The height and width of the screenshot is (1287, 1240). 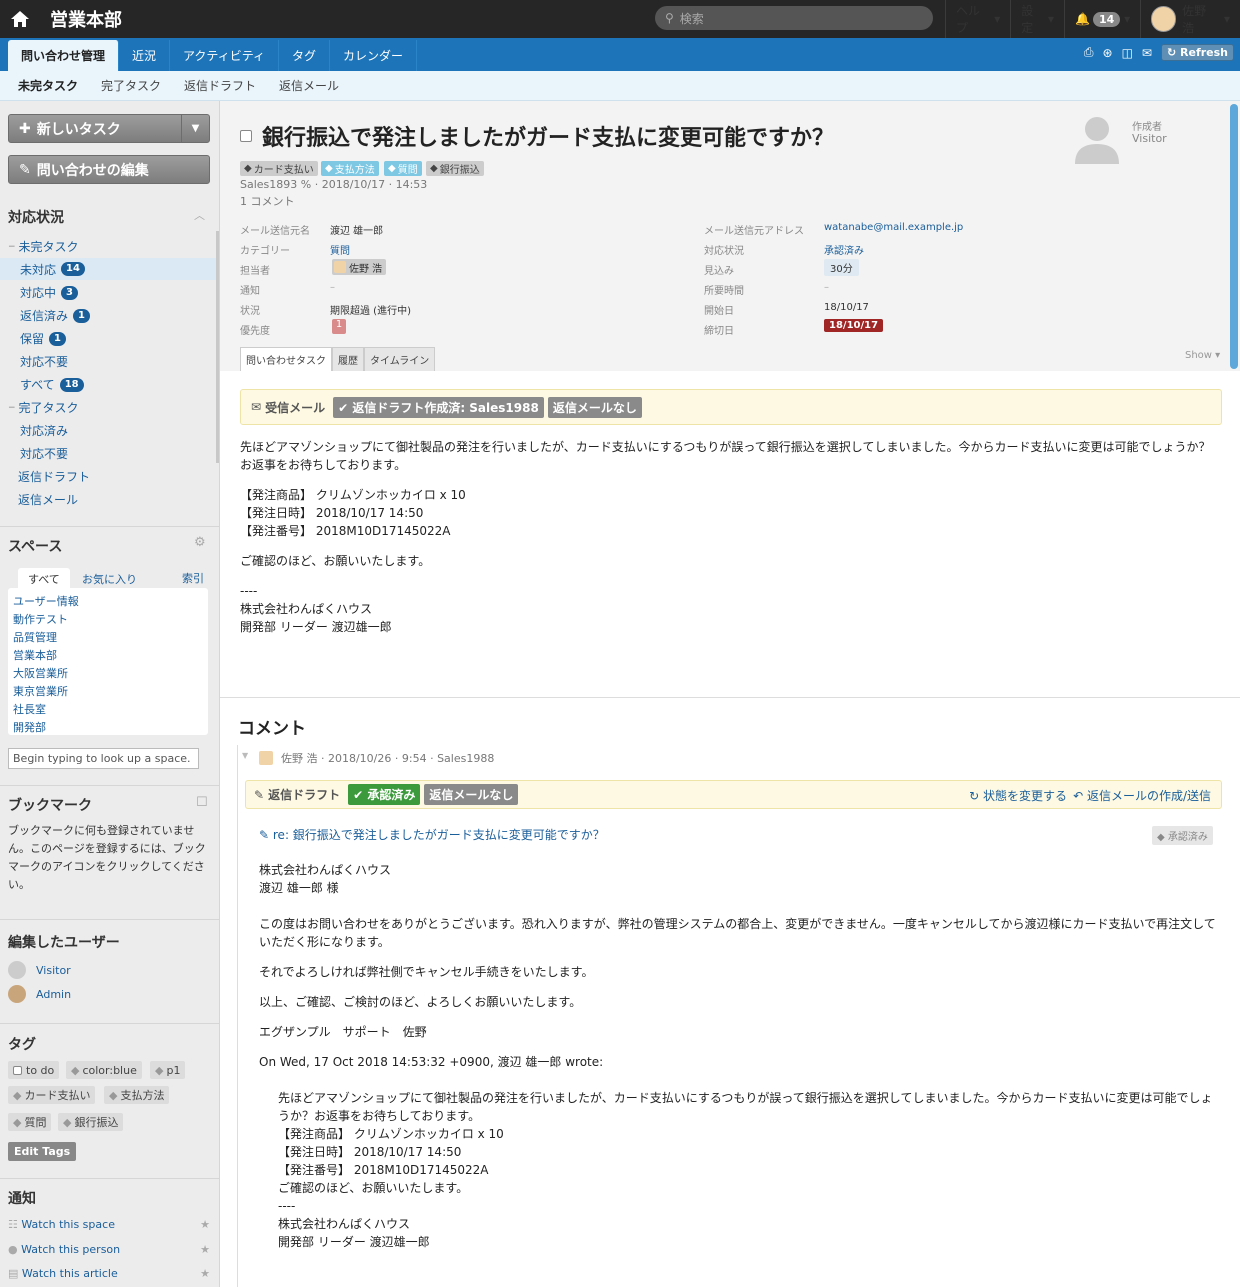 I want to click on show-toggle: Show ▾, so click(x=1202, y=355).